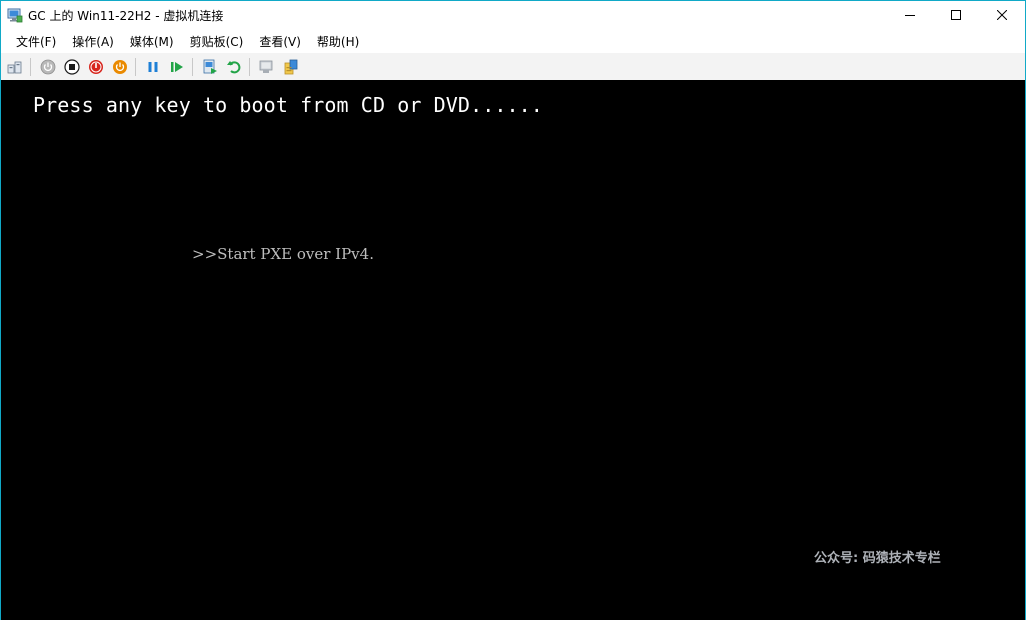 The image size is (1026, 620). I want to click on minimize-button, so click(910, 15).